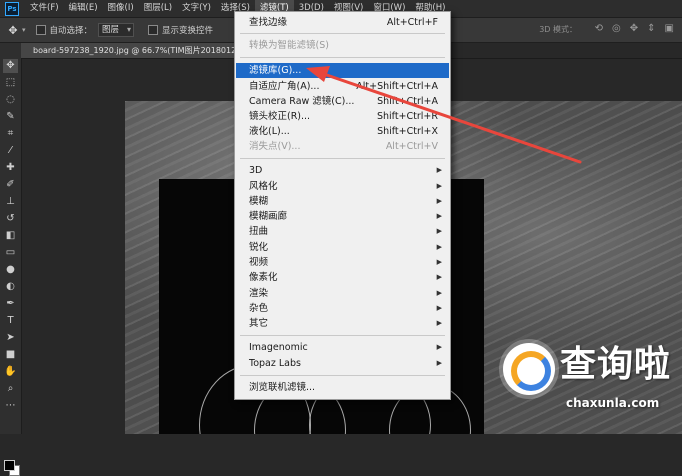 The height and width of the screenshot is (476, 682). I want to click on menu-item-stylize: 风格化 ▶, so click(342, 186).